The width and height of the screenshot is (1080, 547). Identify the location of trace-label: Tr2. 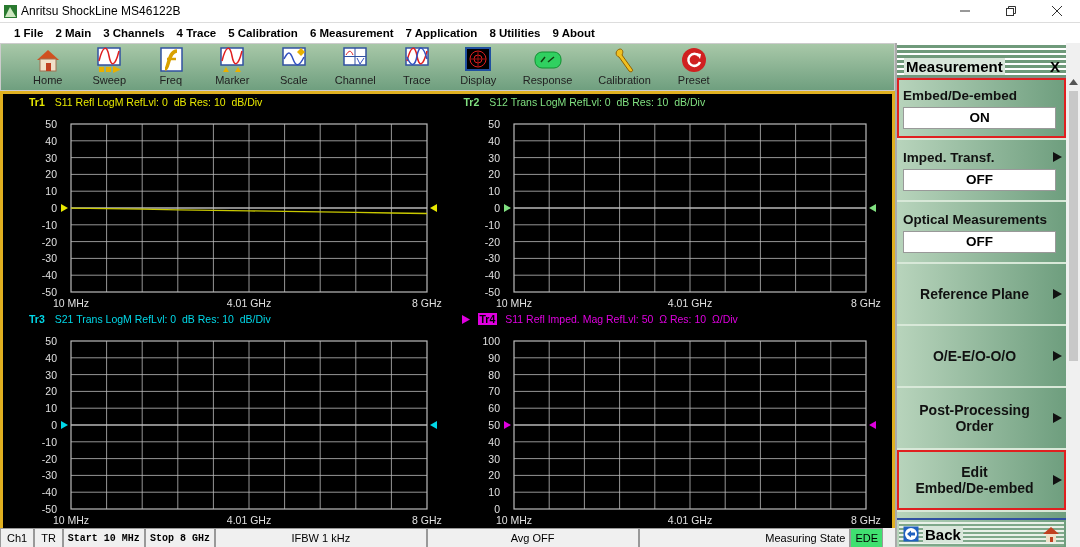
(471, 102).